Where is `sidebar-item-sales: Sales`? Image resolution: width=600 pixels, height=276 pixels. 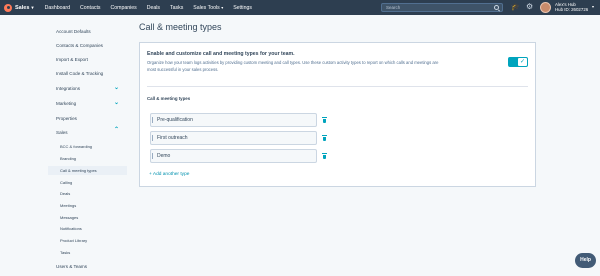
sidebar-item-sales: Sales is located at coordinates (62, 132).